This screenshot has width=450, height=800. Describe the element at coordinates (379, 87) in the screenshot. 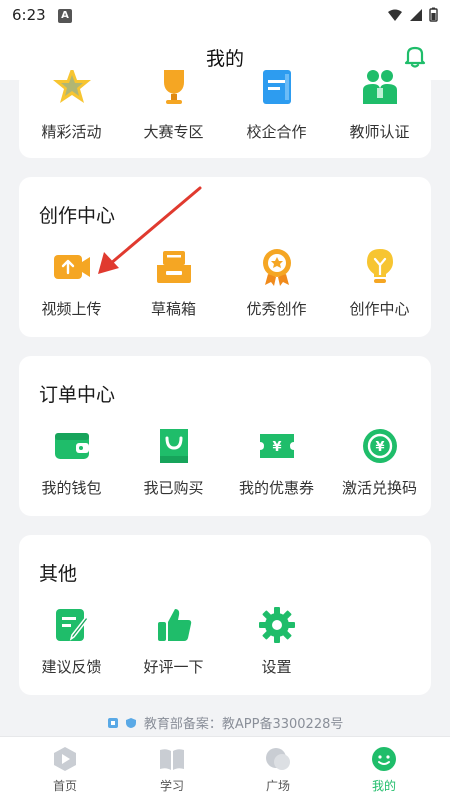

I see `teacher-icon` at that location.